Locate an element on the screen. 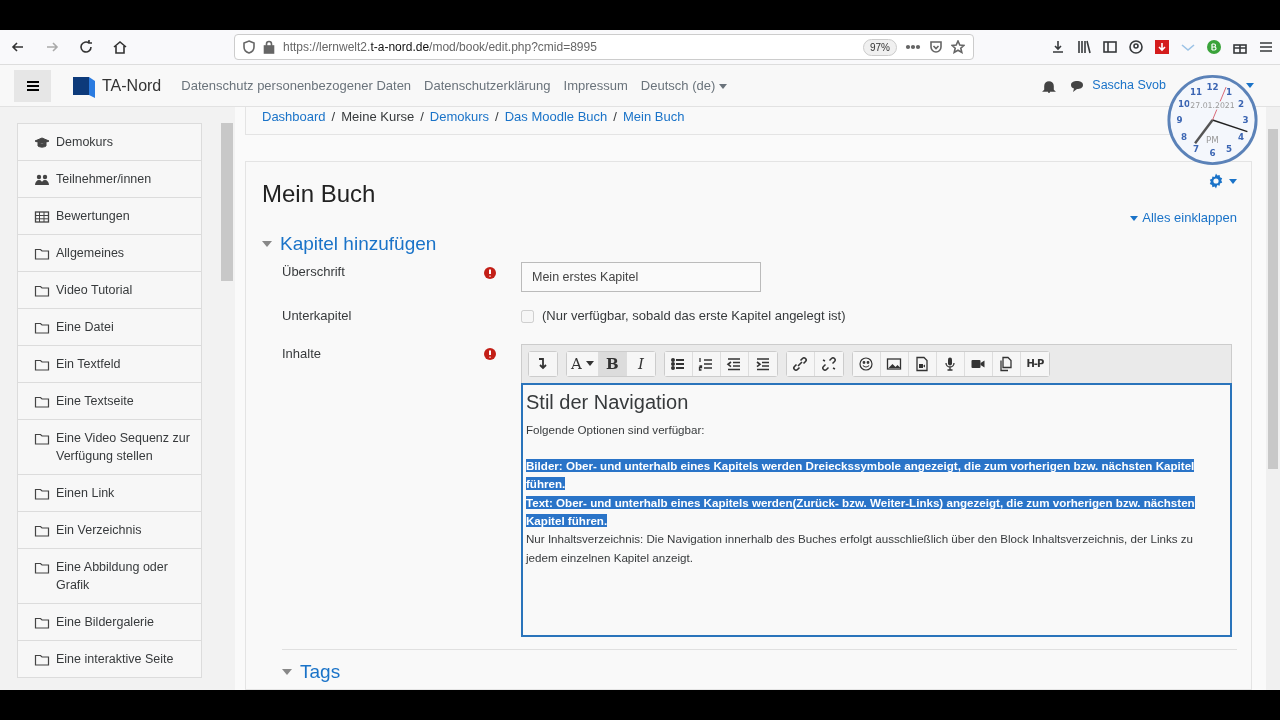 The image size is (1280, 720). sidebar-item-label: Demokurs is located at coordinates (84, 142).